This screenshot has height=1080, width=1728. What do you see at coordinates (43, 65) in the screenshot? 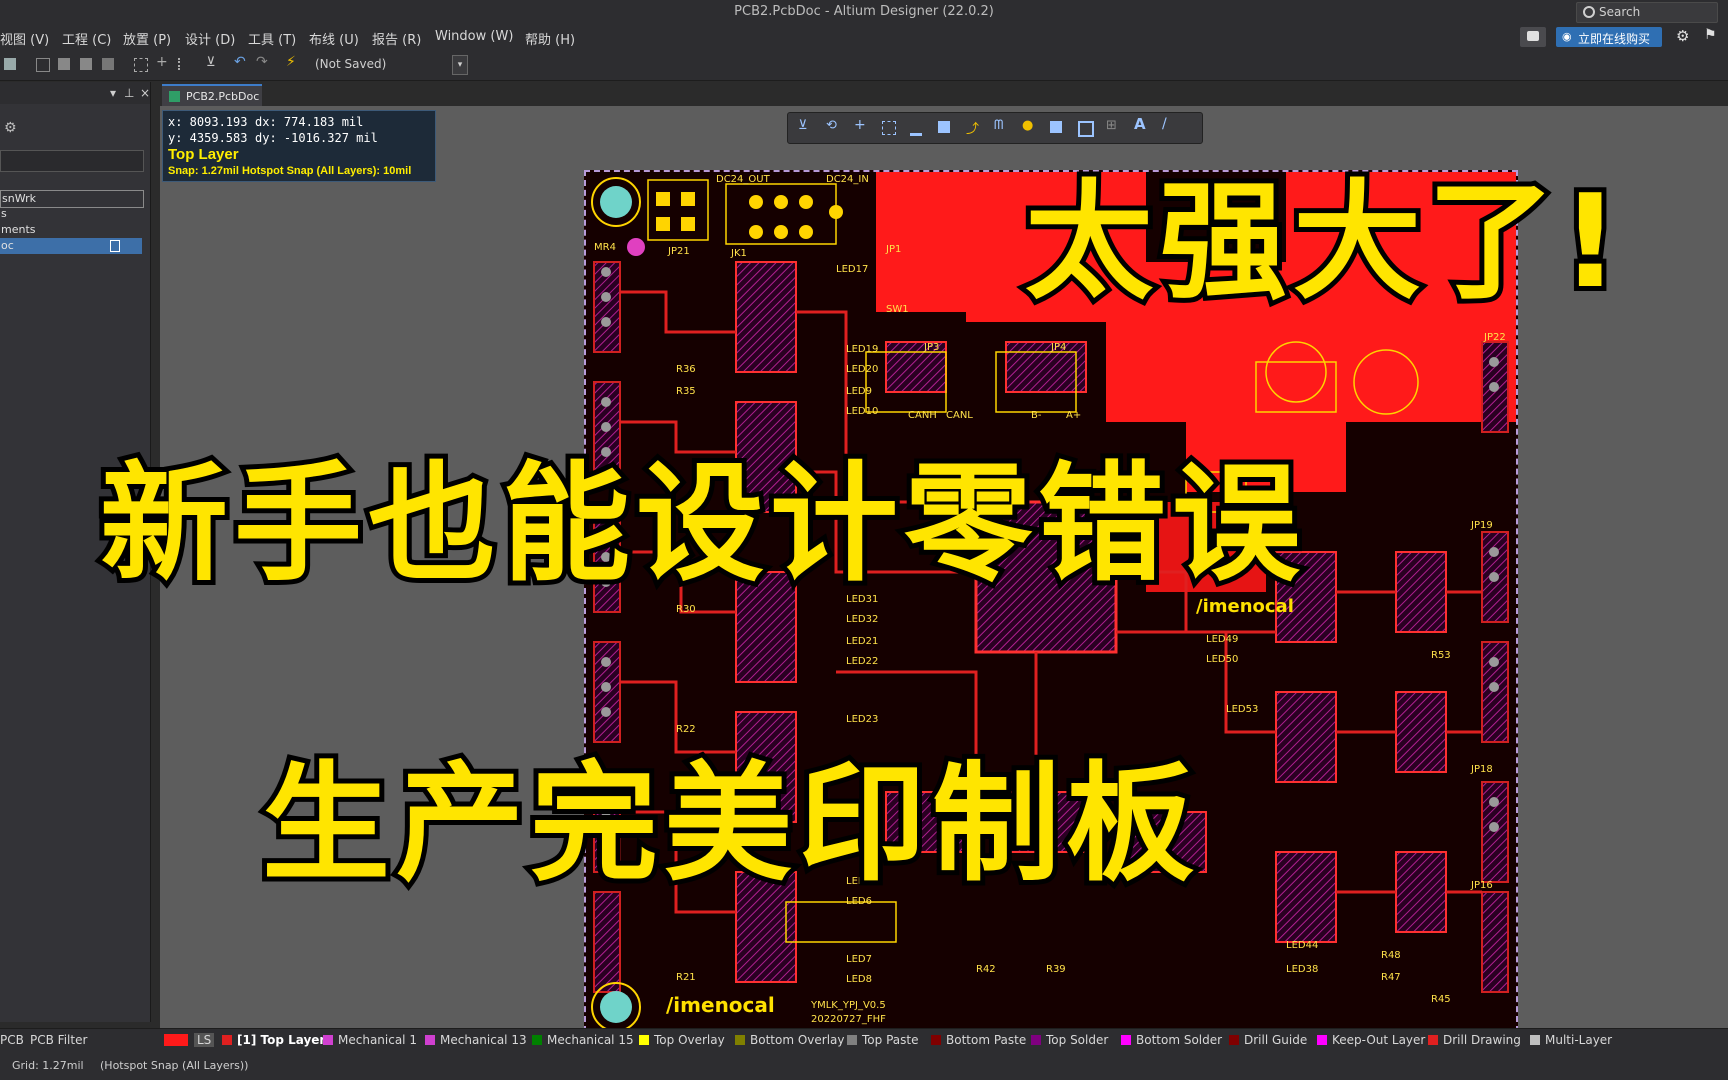
I see `cut-icon` at bounding box center [43, 65].